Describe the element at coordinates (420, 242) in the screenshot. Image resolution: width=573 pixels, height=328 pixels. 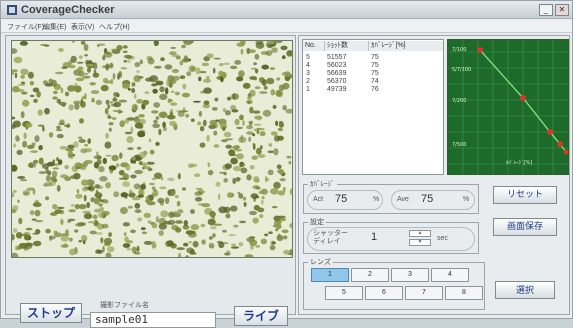
I see `spin-down-button: ▼` at that location.